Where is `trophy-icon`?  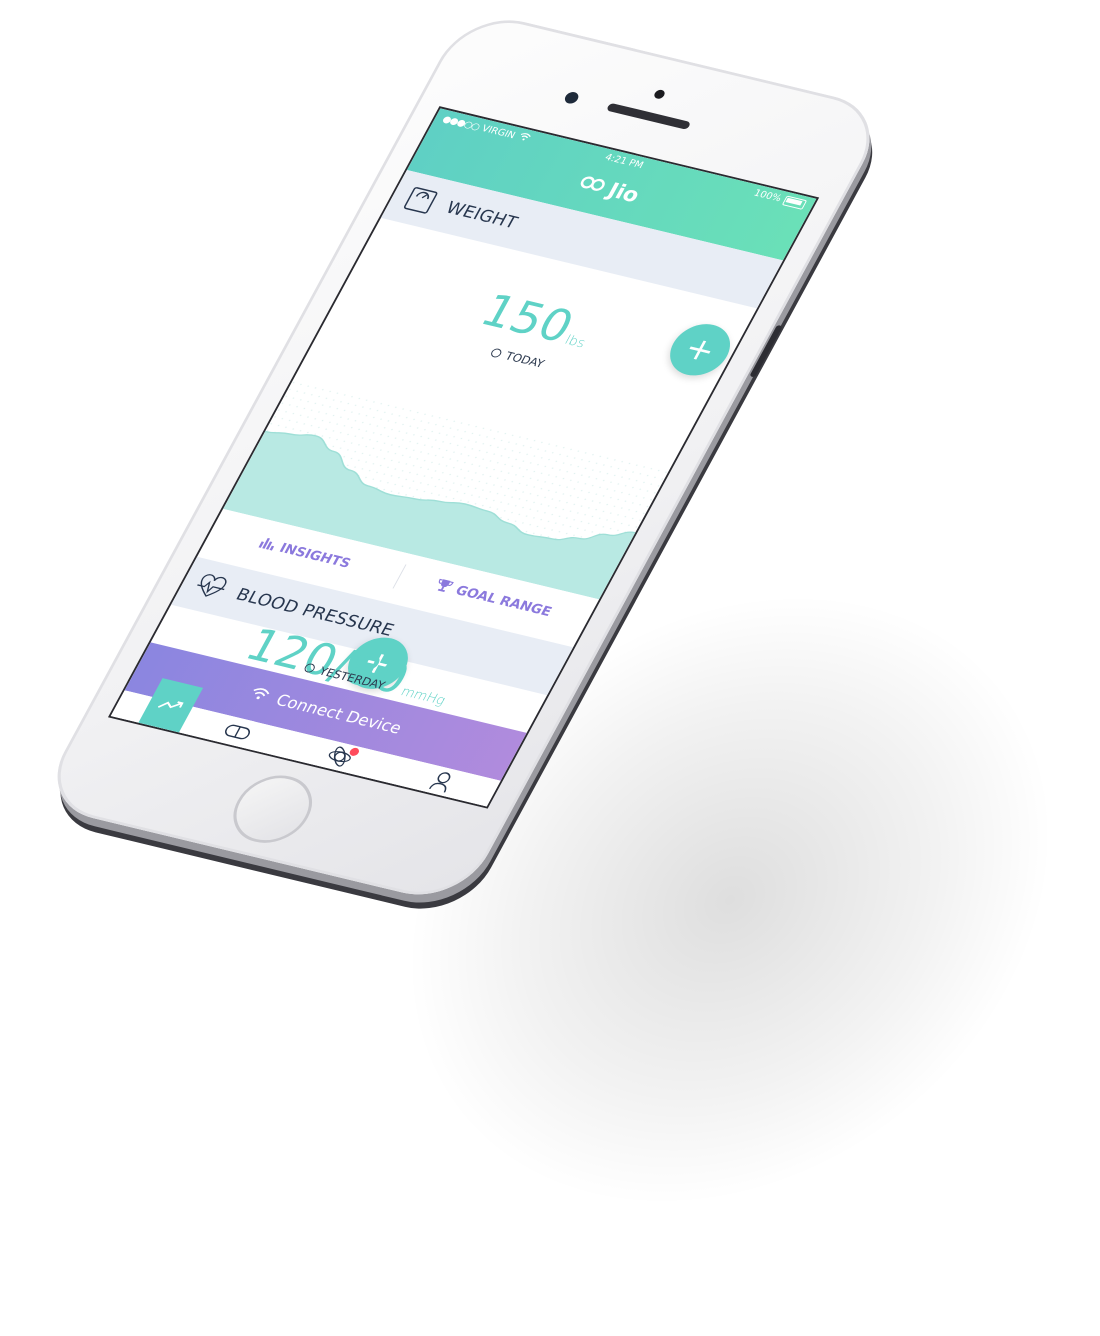 trophy-icon is located at coordinates (443, 587).